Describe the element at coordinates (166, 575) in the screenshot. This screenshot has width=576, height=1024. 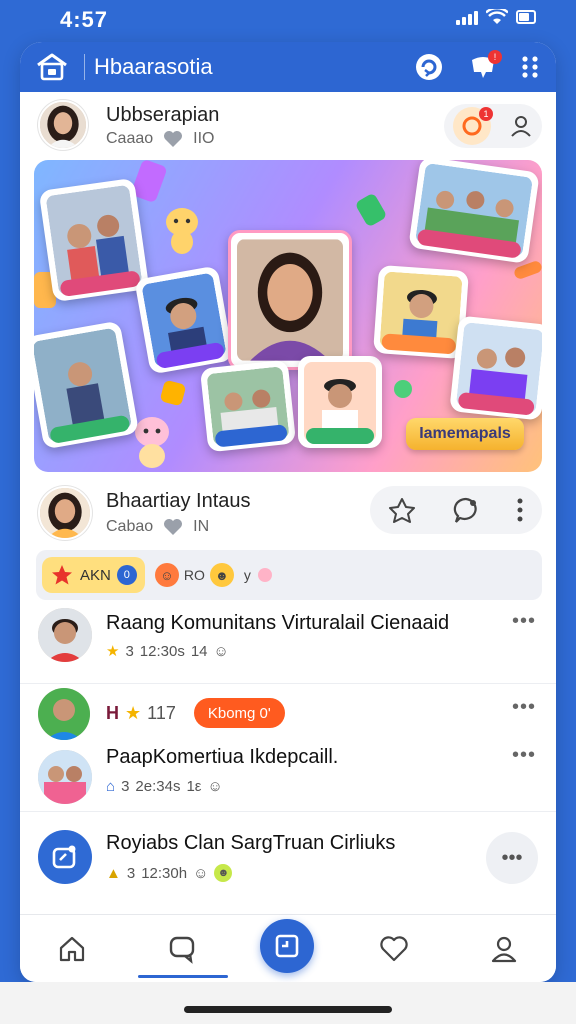
I see `smile-emoji-icon: ☺` at that location.